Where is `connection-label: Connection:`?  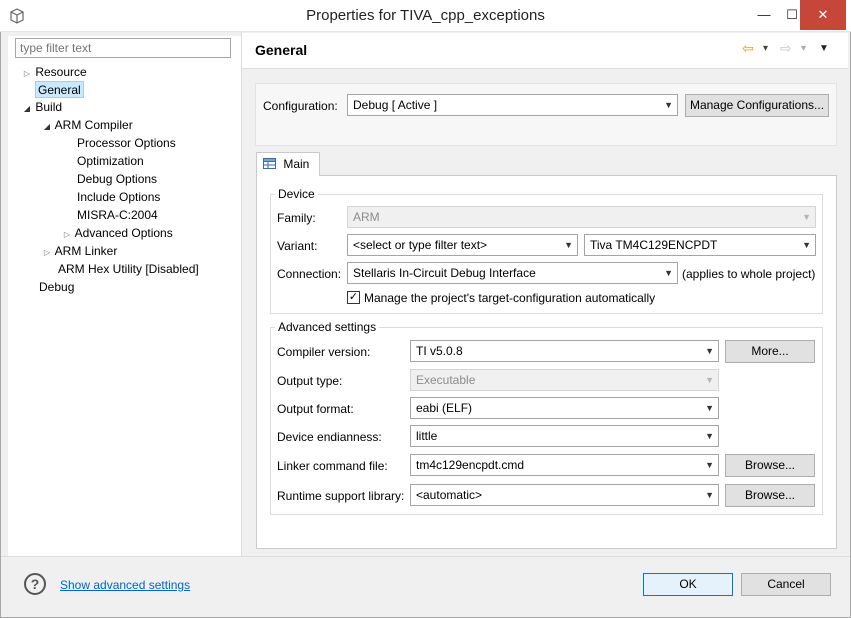
connection-label: Connection: is located at coordinates (309, 274).